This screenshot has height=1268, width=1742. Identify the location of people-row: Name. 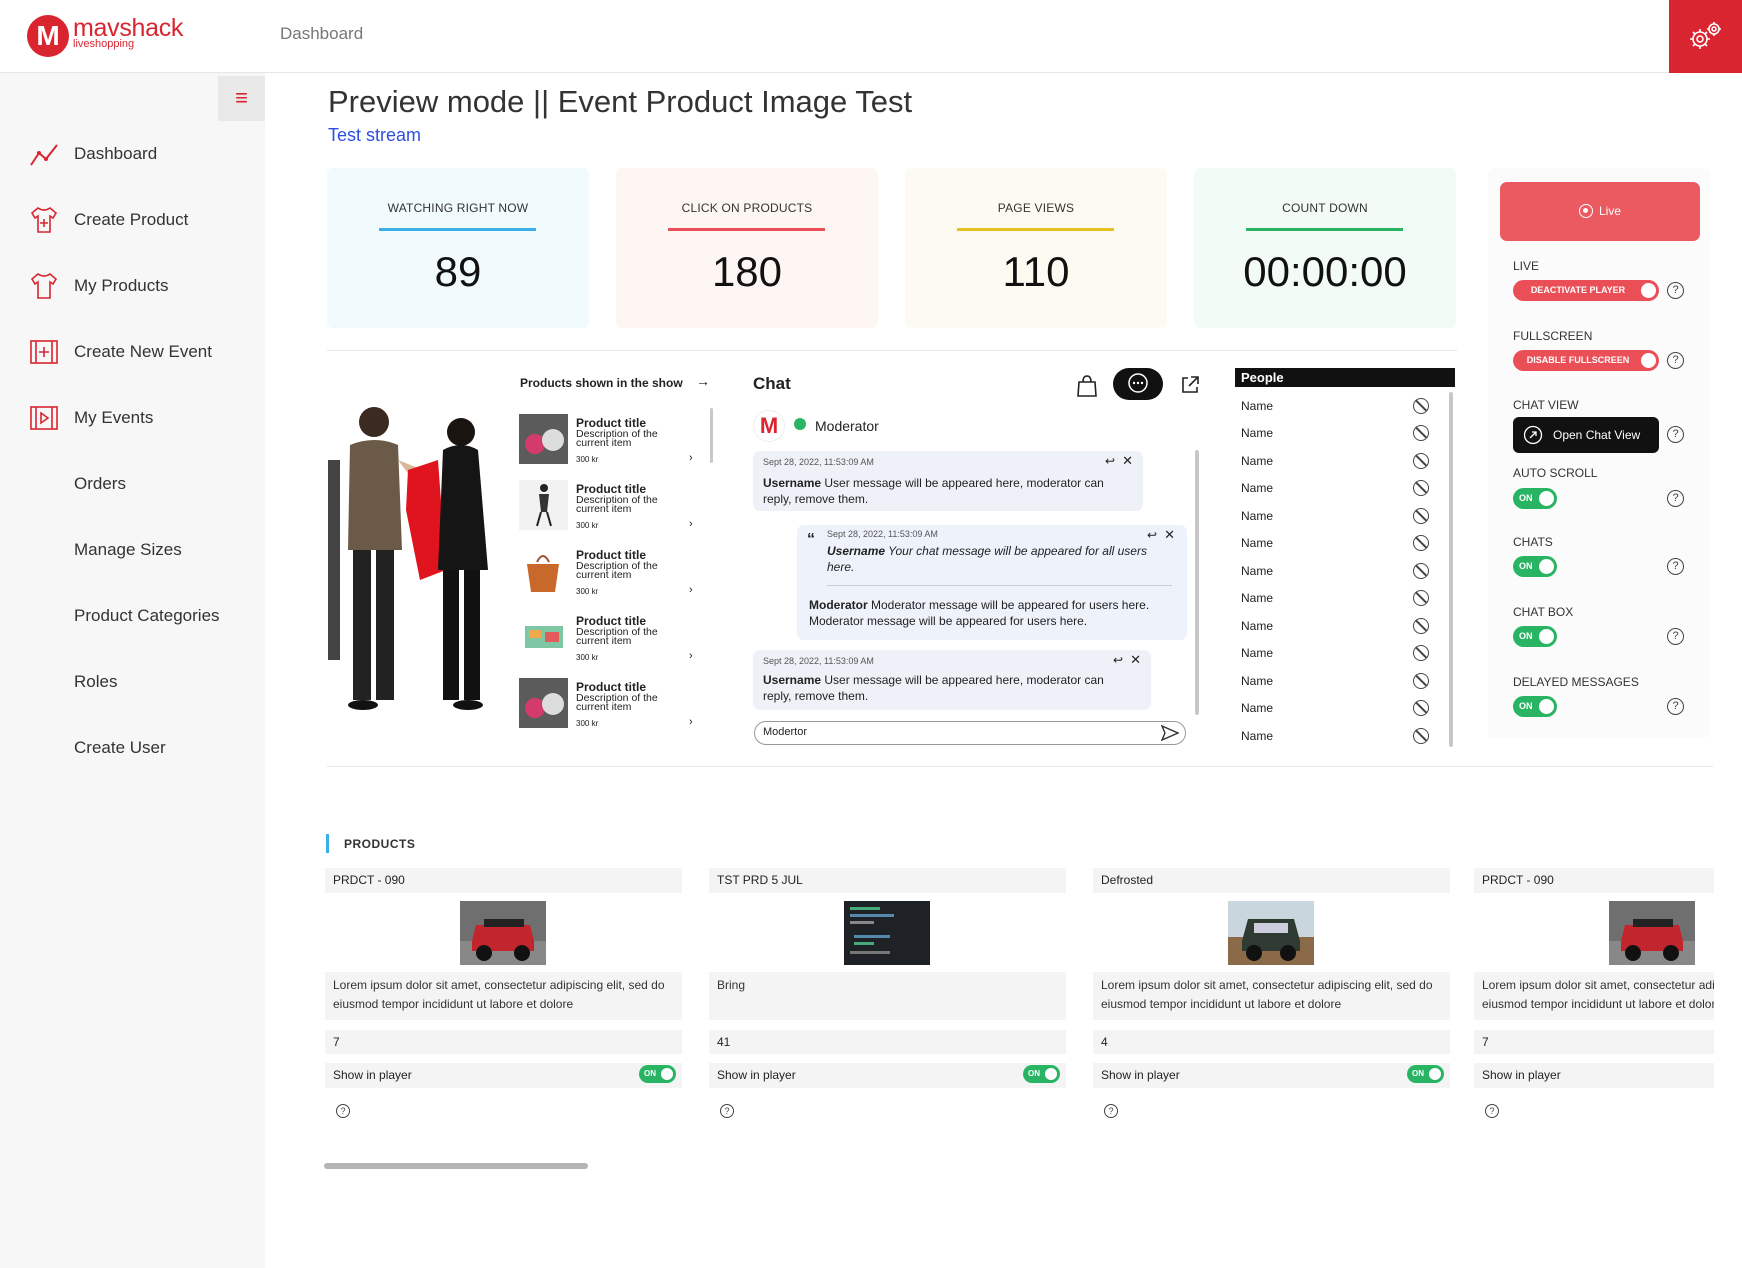
(1341, 488).